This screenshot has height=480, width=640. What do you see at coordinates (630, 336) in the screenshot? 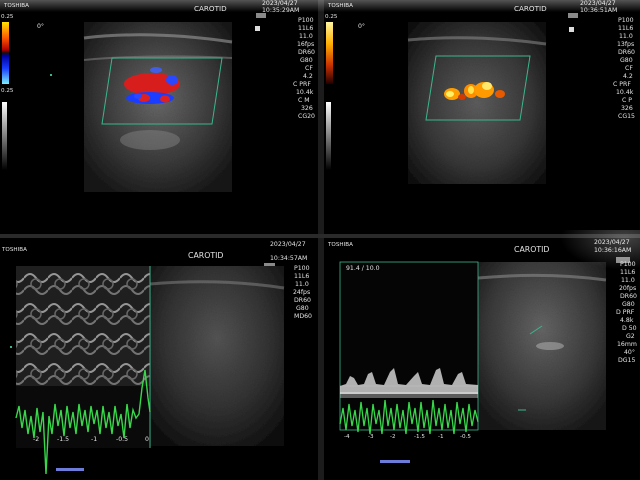
I see `svg-text: G2` at bounding box center [630, 336].